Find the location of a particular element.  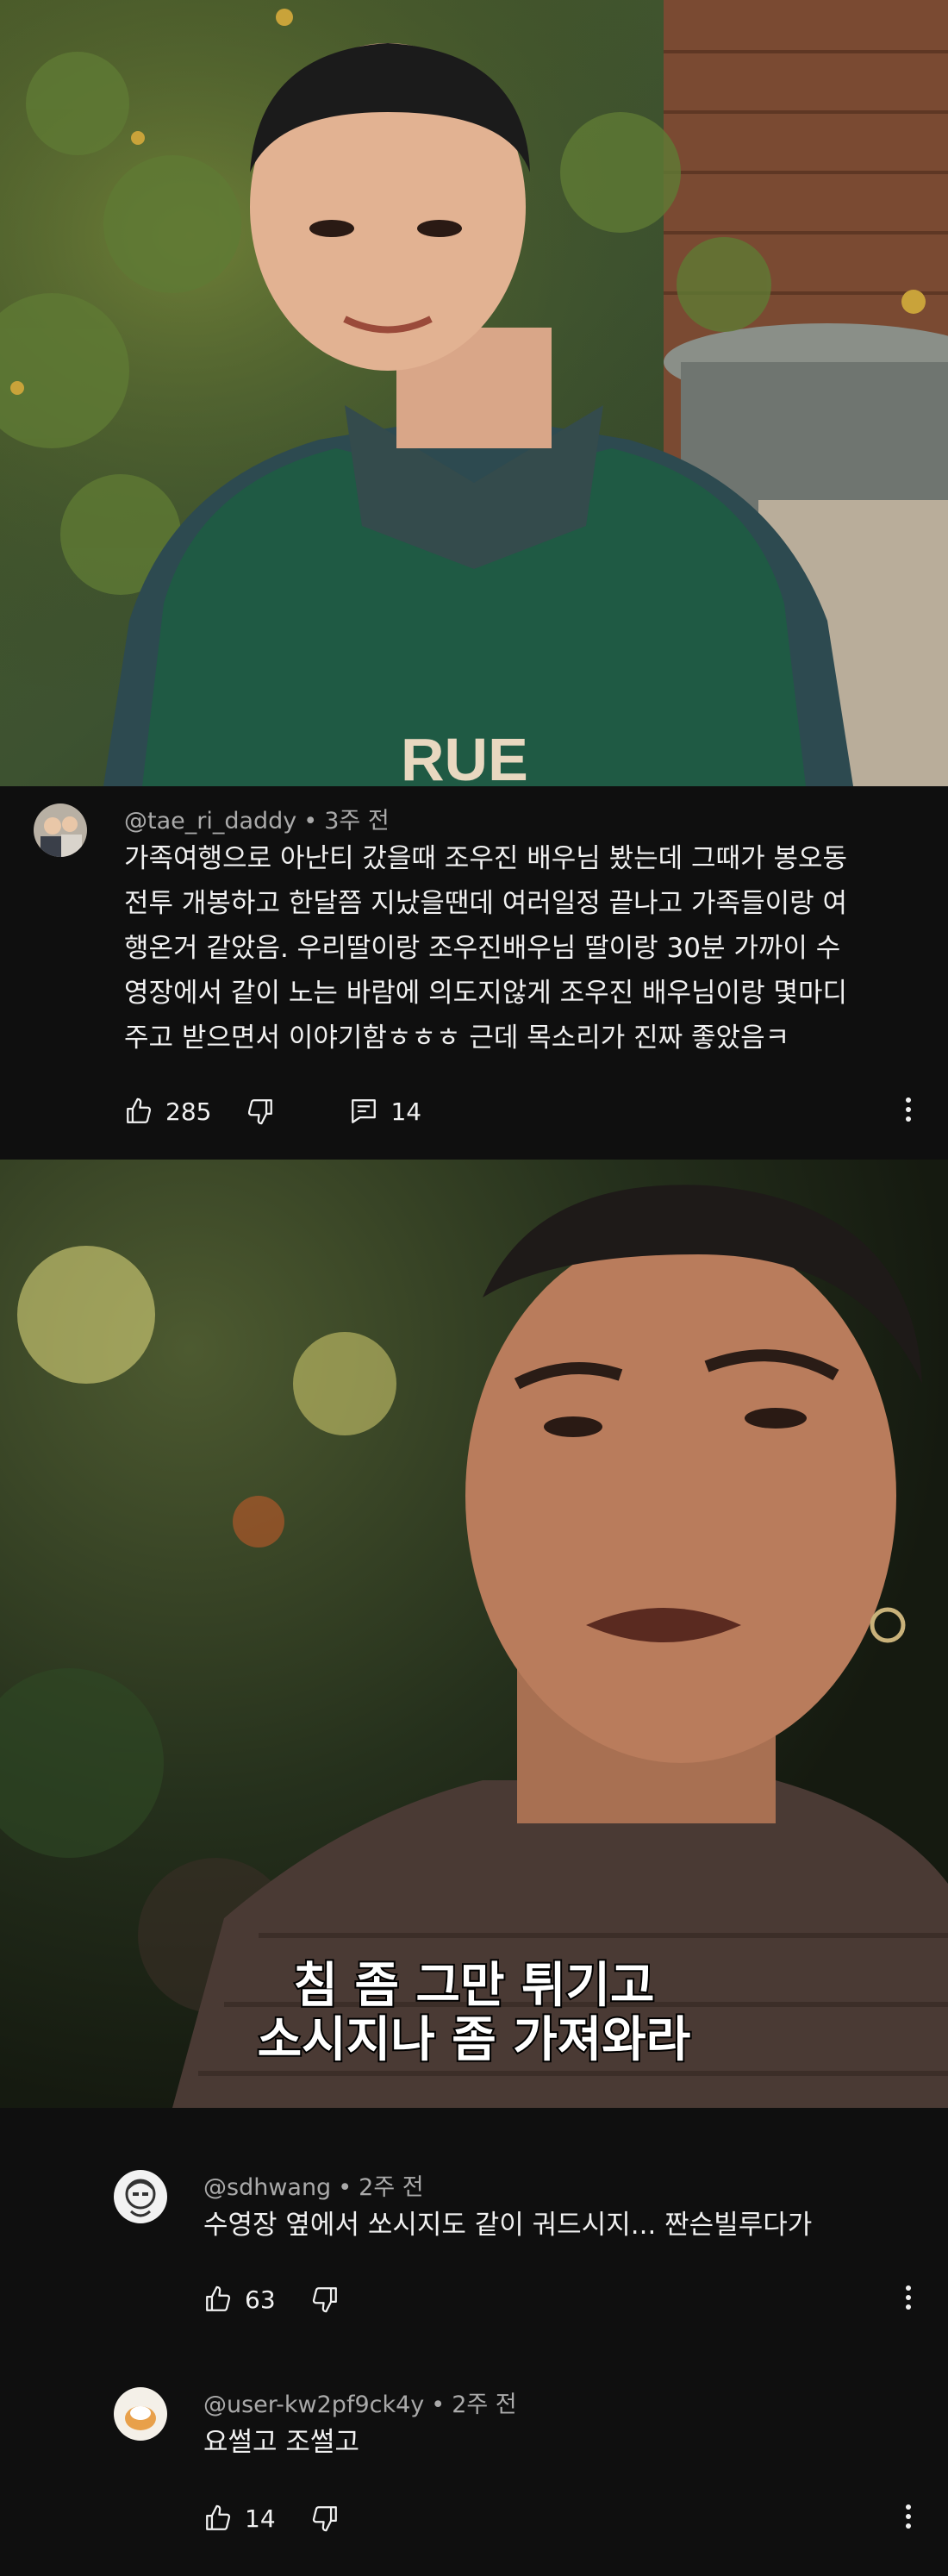

like-button: 285 is located at coordinates (167, 1111).